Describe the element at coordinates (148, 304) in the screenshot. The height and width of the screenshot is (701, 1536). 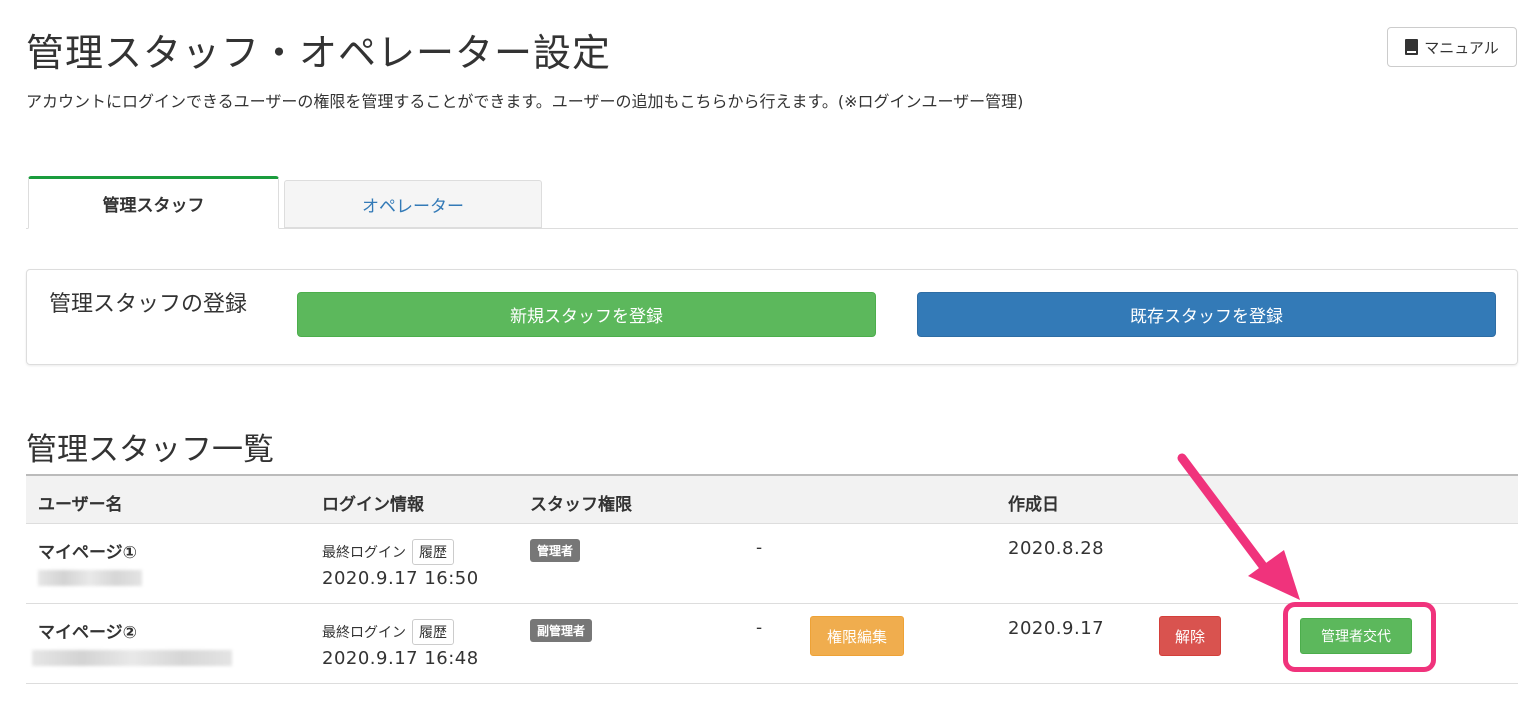
I see `register-label: 管理スタッフの登録` at that location.